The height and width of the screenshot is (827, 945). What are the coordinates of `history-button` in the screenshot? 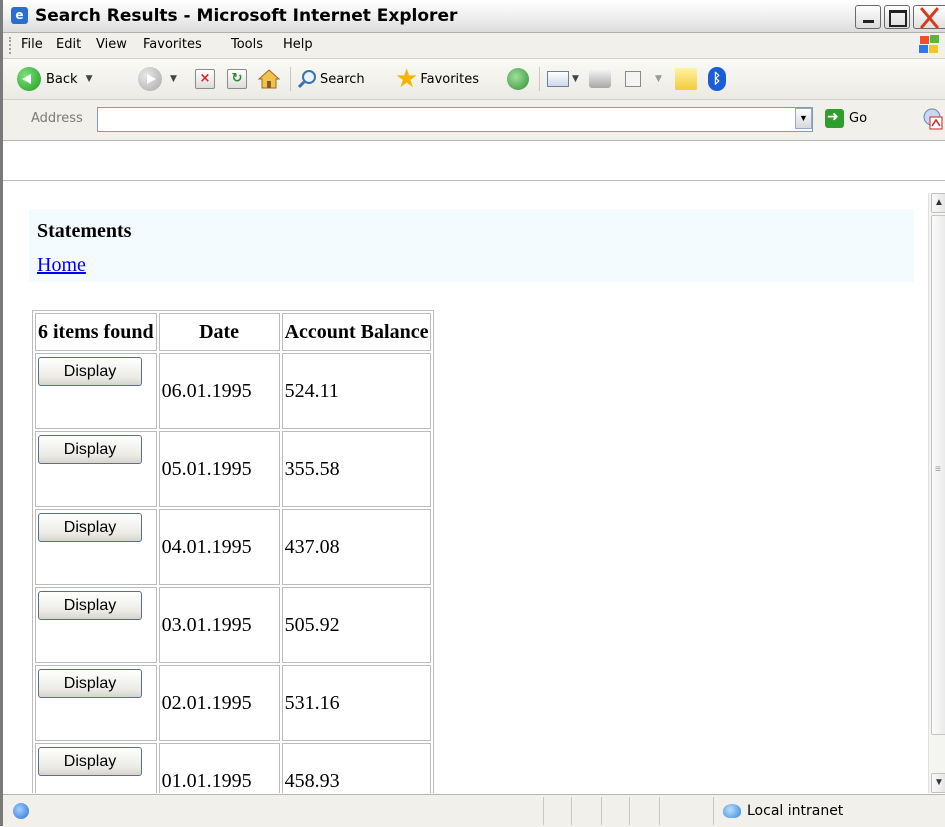 It's located at (518, 79).